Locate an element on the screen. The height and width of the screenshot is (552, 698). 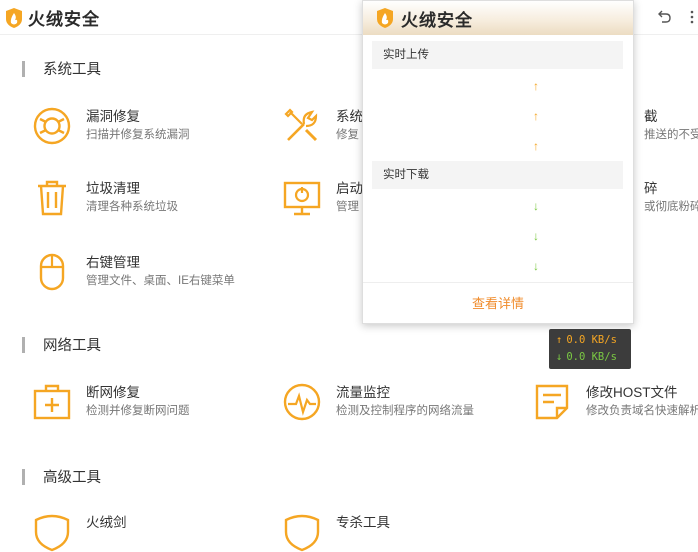
wrench-screwdriver-icon is located at coordinates (301, 125).